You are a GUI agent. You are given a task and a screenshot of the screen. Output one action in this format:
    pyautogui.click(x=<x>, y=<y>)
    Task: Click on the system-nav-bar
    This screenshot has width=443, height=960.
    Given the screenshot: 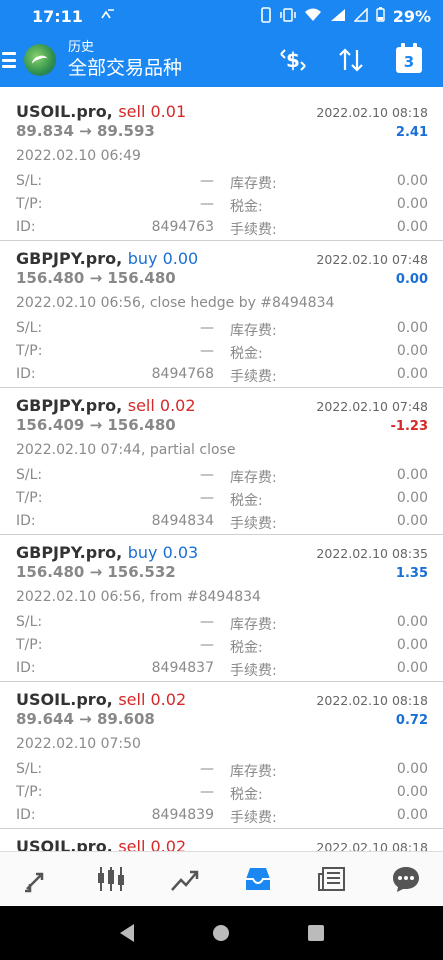 What is the action you would take?
    pyautogui.click(x=221, y=933)
    